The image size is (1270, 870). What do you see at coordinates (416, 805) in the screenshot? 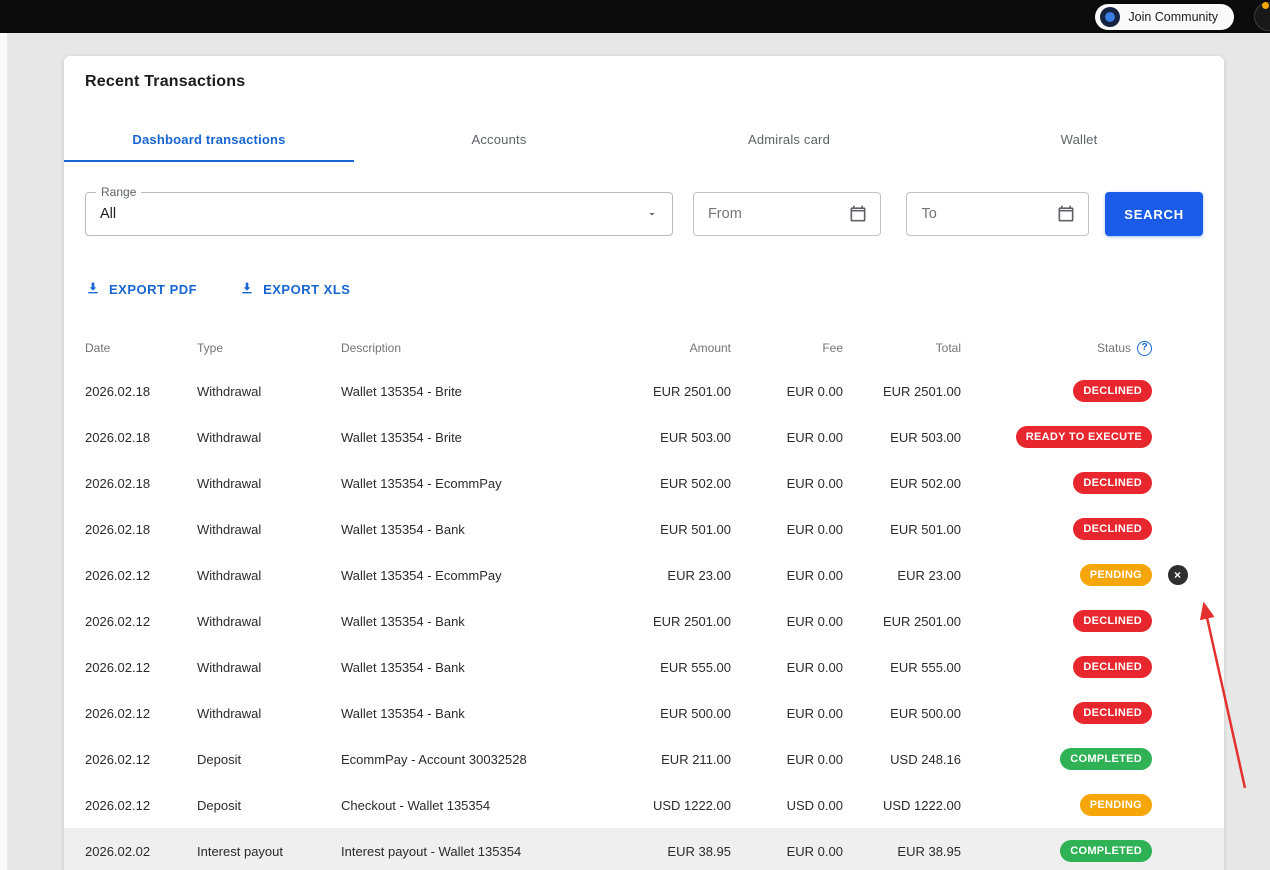
I see `cell-description: Checkout - Wallet 135354` at bounding box center [416, 805].